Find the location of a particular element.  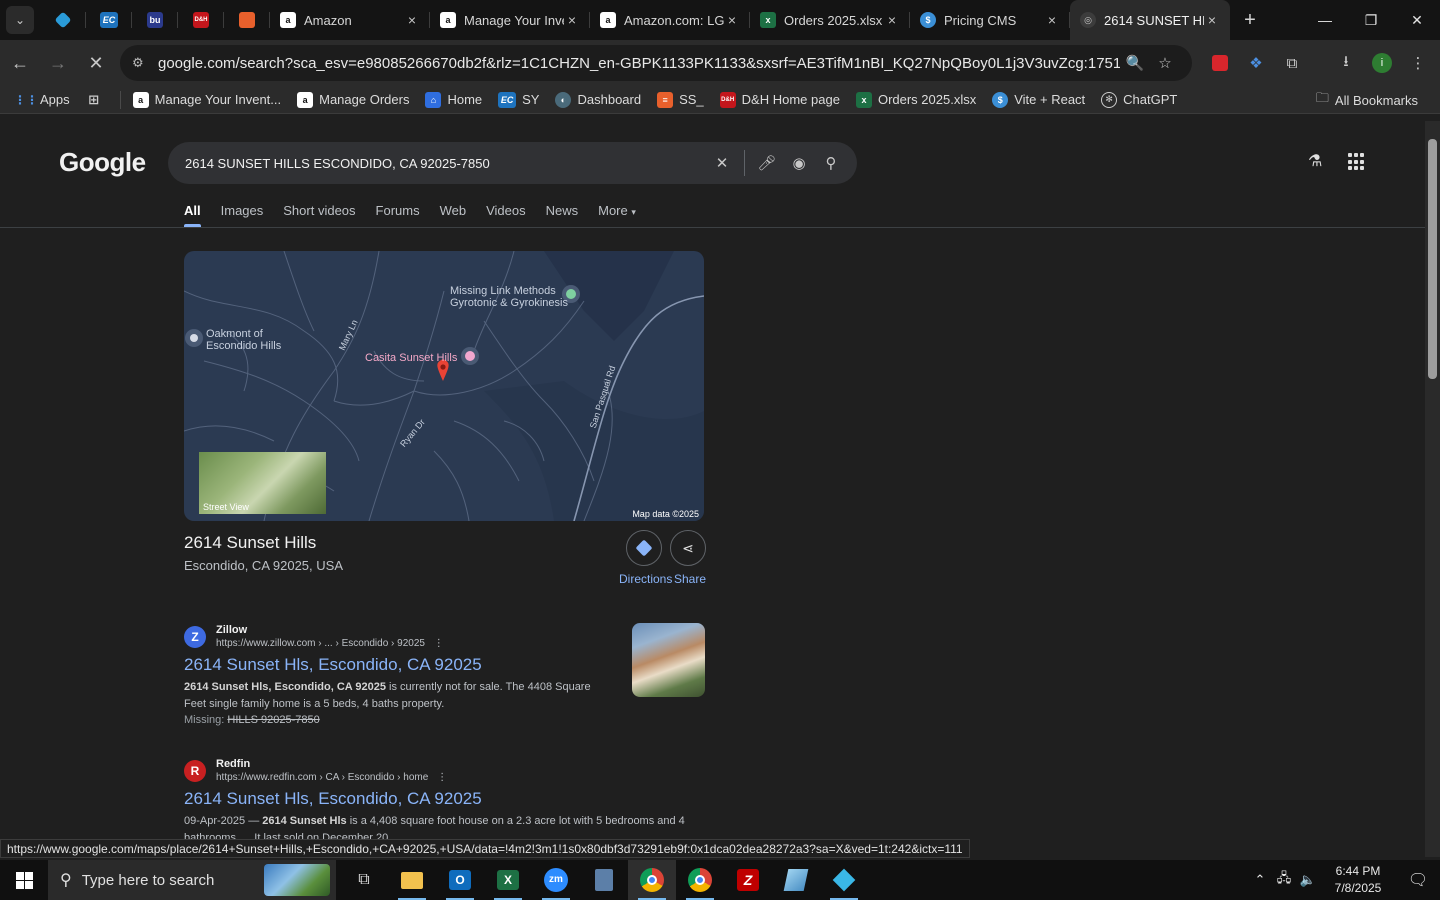

tab-all: All is located at coordinates (192, 215).